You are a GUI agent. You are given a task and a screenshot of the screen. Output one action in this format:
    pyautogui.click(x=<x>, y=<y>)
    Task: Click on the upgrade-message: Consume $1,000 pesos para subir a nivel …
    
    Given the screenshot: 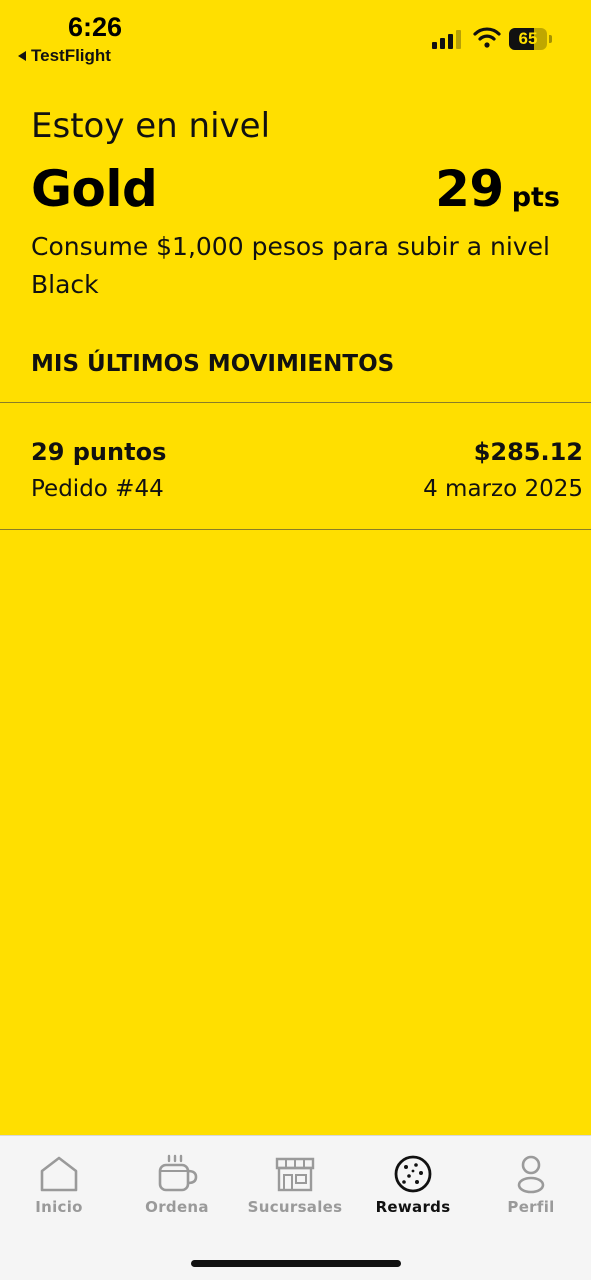 What is the action you would take?
    pyautogui.click(x=290, y=265)
    